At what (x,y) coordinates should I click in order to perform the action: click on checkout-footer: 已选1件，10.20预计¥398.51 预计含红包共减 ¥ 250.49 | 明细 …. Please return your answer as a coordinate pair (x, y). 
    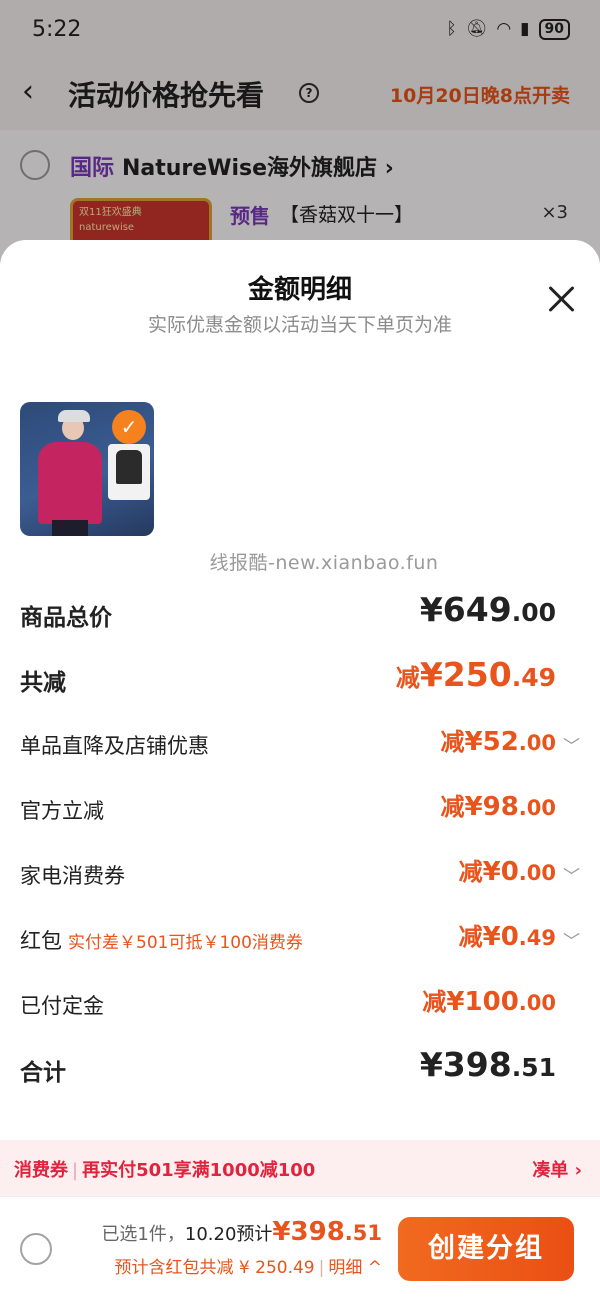
    Looking at the image, I should click on (300, 1248).